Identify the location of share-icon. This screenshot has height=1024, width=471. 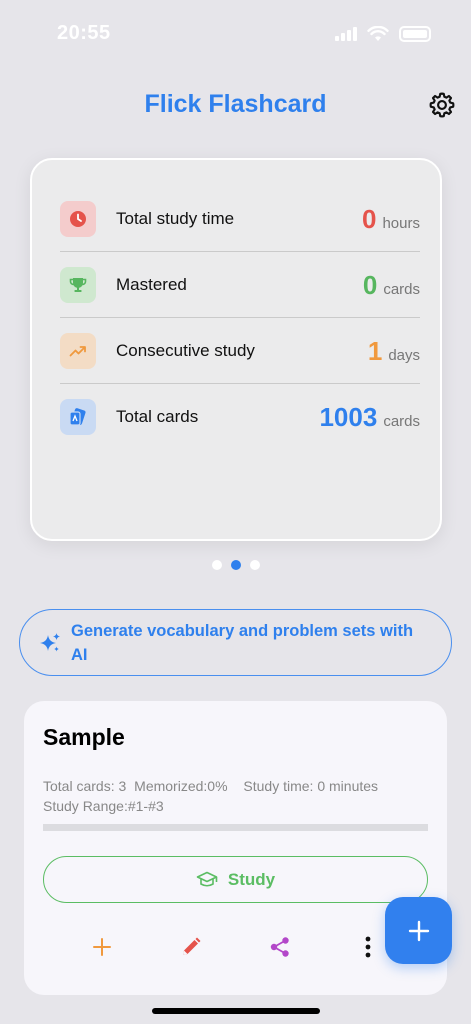
(279, 947).